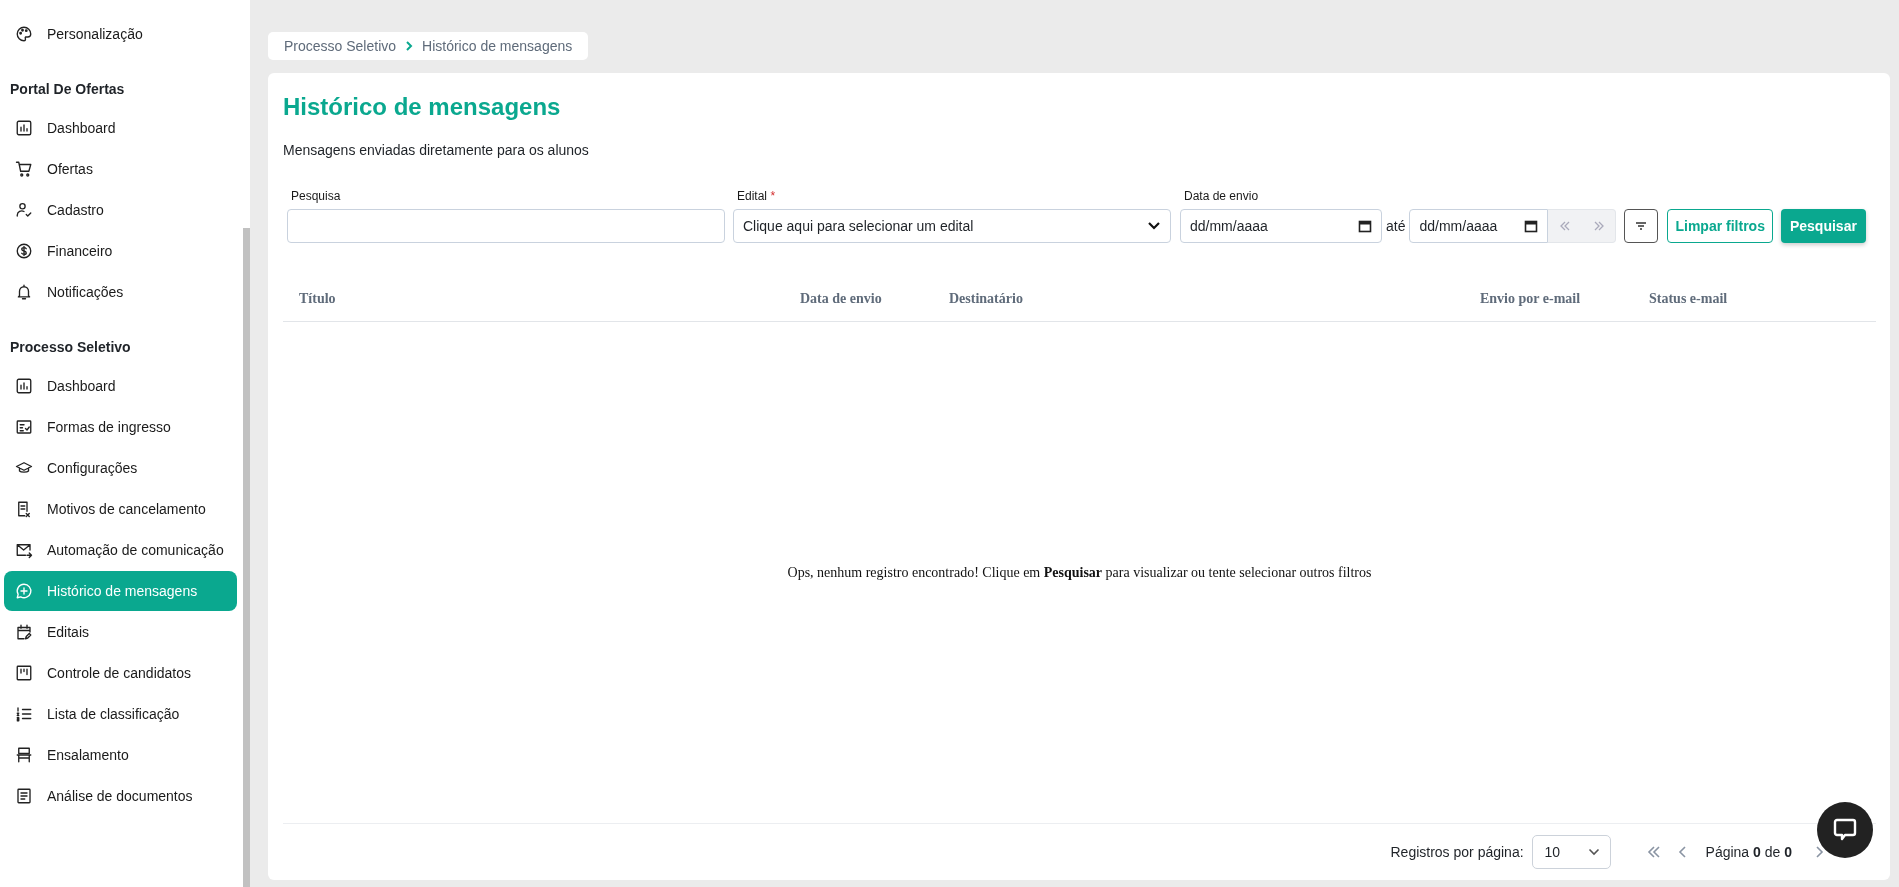  What do you see at coordinates (24, 292) in the screenshot?
I see `bell-icon` at bounding box center [24, 292].